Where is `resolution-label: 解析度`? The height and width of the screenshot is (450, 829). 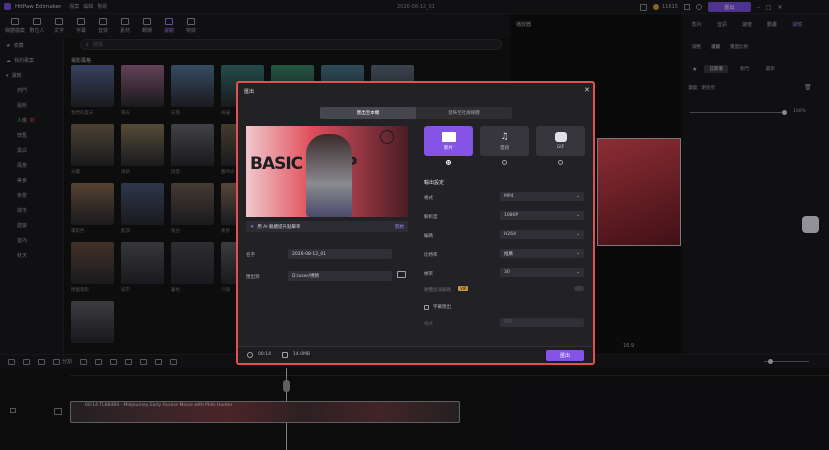
resolution-label: 解析度 is located at coordinates (431, 217).